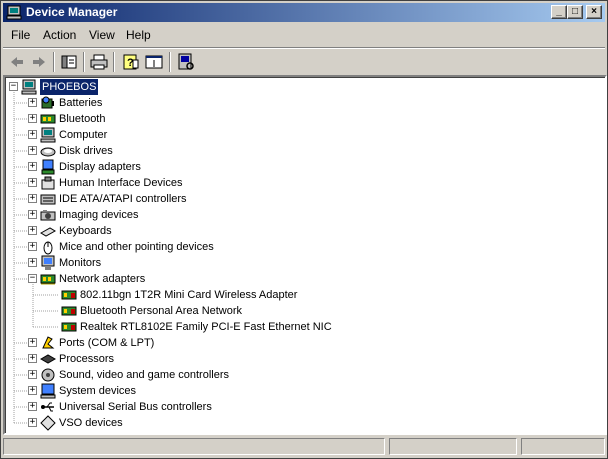 This screenshot has width=608, height=459. What do you see at coordinates (80, 263) in the screenshot?
I see `tree-item-label: Monitors` at bounding box center [80, 263].